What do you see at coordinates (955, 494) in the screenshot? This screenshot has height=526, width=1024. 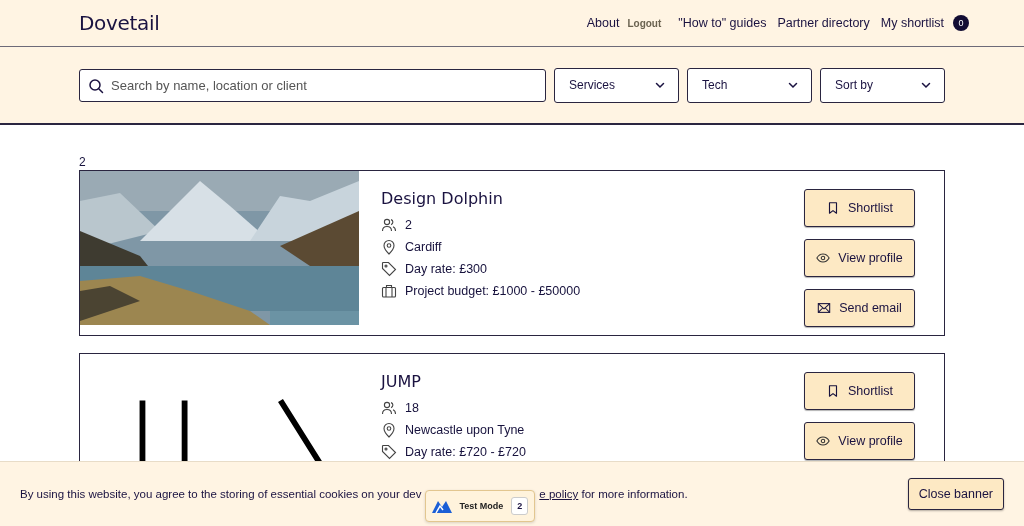 I see `close-banner-button: Close banner` at bounding box center [955, 494].